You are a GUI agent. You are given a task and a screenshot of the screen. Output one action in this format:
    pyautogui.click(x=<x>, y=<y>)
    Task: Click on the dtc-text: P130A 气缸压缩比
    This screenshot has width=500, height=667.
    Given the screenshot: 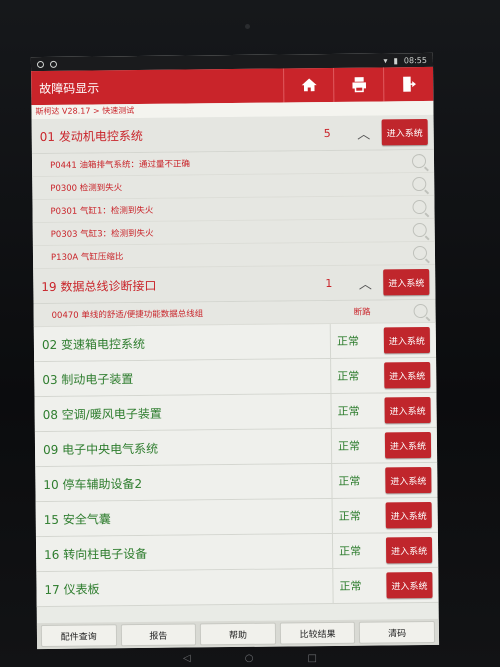 What is the action you would take?
    pyautogui.click(x=87, y=257)
    